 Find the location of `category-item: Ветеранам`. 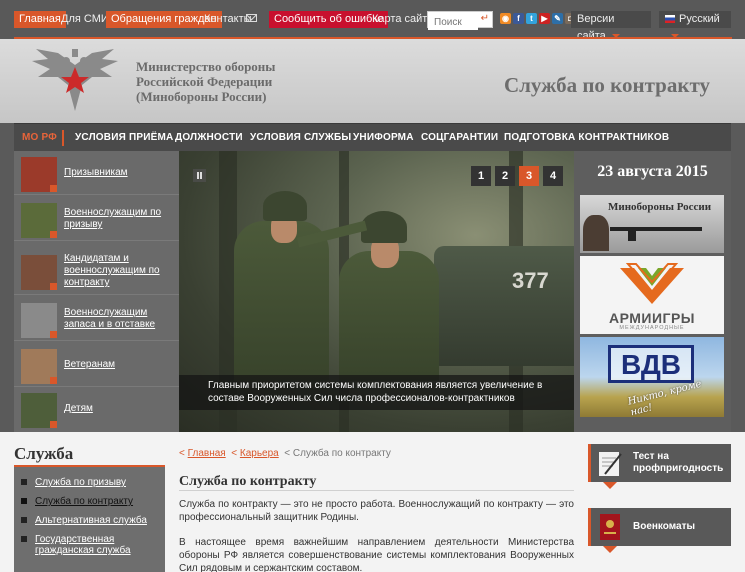

category-item: Ветеранам is located at coordinates (96, 365).